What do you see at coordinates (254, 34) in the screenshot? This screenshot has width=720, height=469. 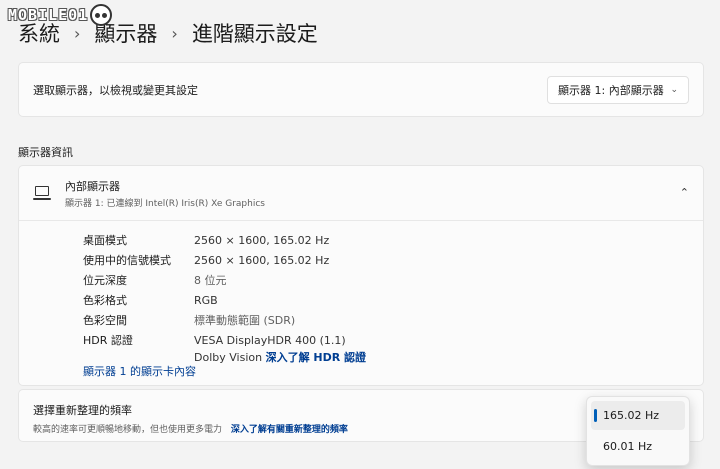 I see `page-title: 進階顯示設定` at bounding box center [254, 34].